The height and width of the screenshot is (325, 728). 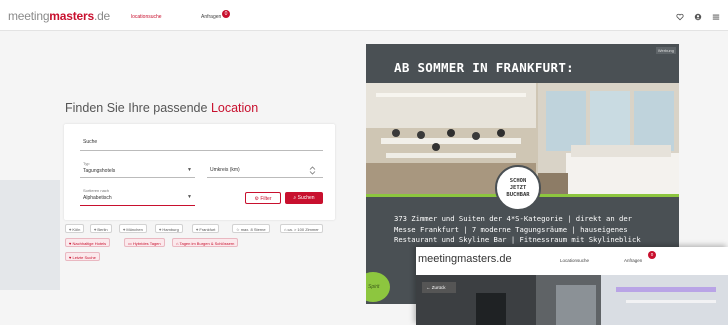 I want to click on sortieren-label: Sortieren nach, so click(x=96, y=190).